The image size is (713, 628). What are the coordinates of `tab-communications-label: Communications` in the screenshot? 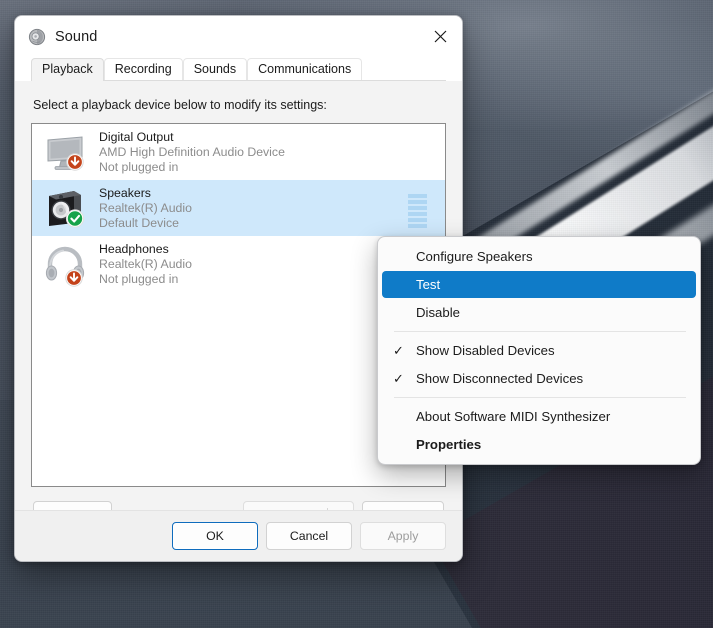 It's located at (305, 69).